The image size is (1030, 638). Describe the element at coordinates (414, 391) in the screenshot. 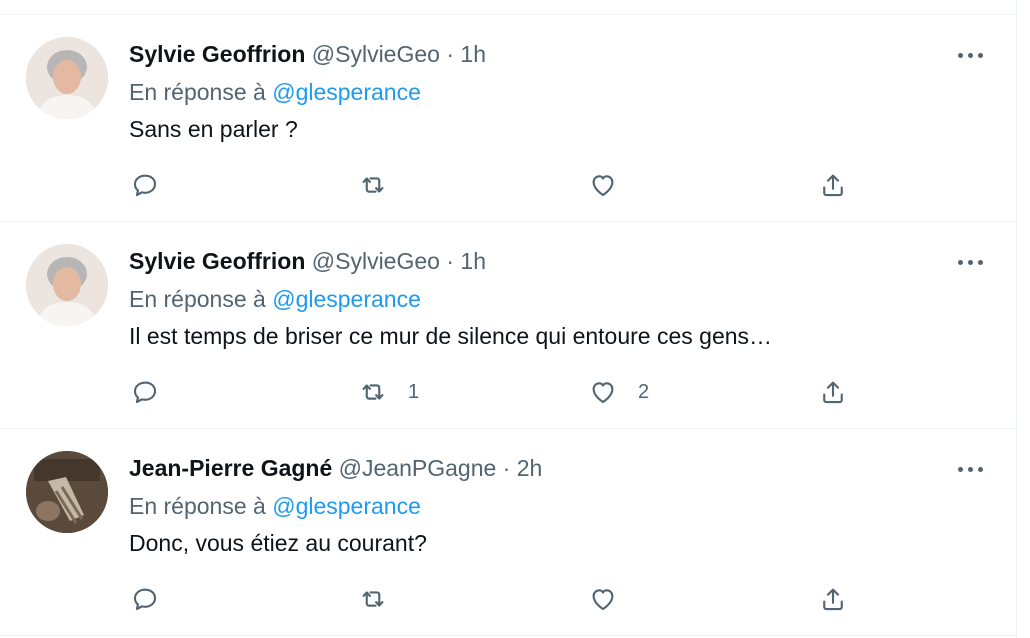

I see `retweet-count: 1` at that location.